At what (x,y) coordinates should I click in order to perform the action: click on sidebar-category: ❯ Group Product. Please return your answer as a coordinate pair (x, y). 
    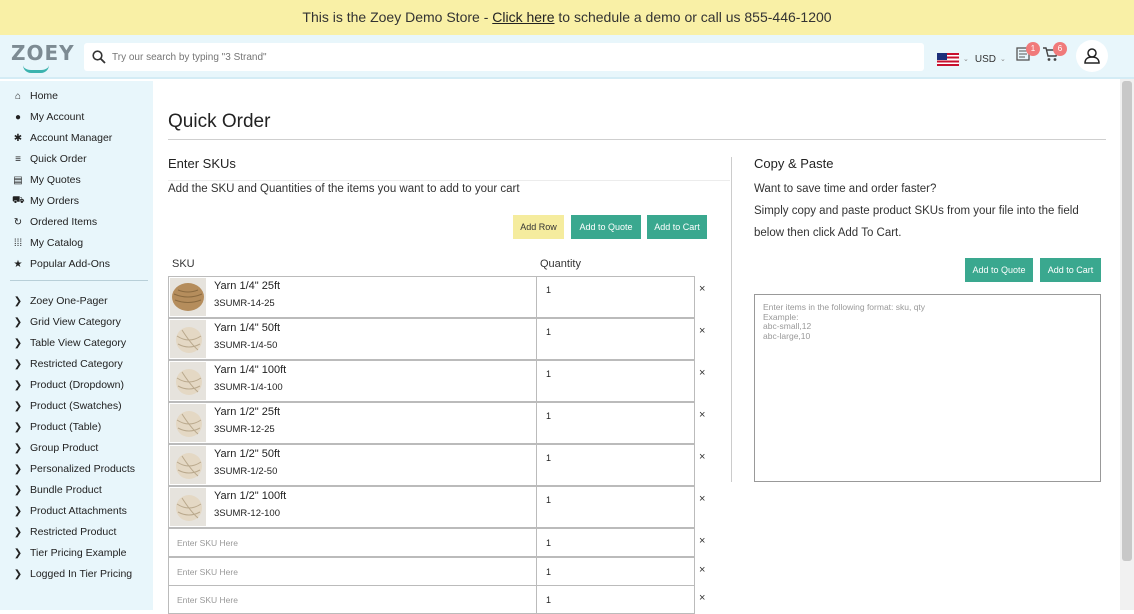
    Looking at the image, I should click on (55, 448).